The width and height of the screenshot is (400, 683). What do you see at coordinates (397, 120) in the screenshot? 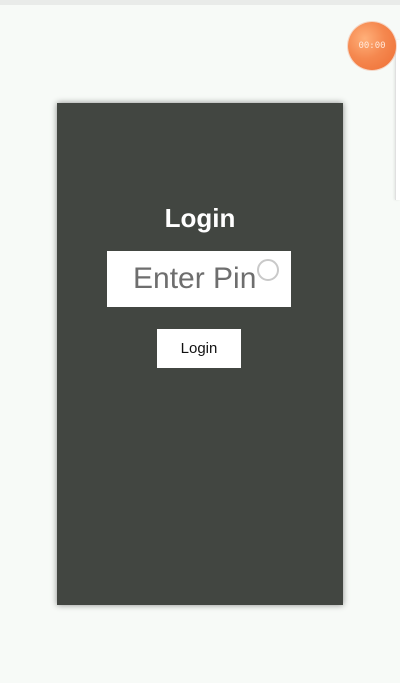
I see `side-edge-panel` at bounding box center [397, 120].